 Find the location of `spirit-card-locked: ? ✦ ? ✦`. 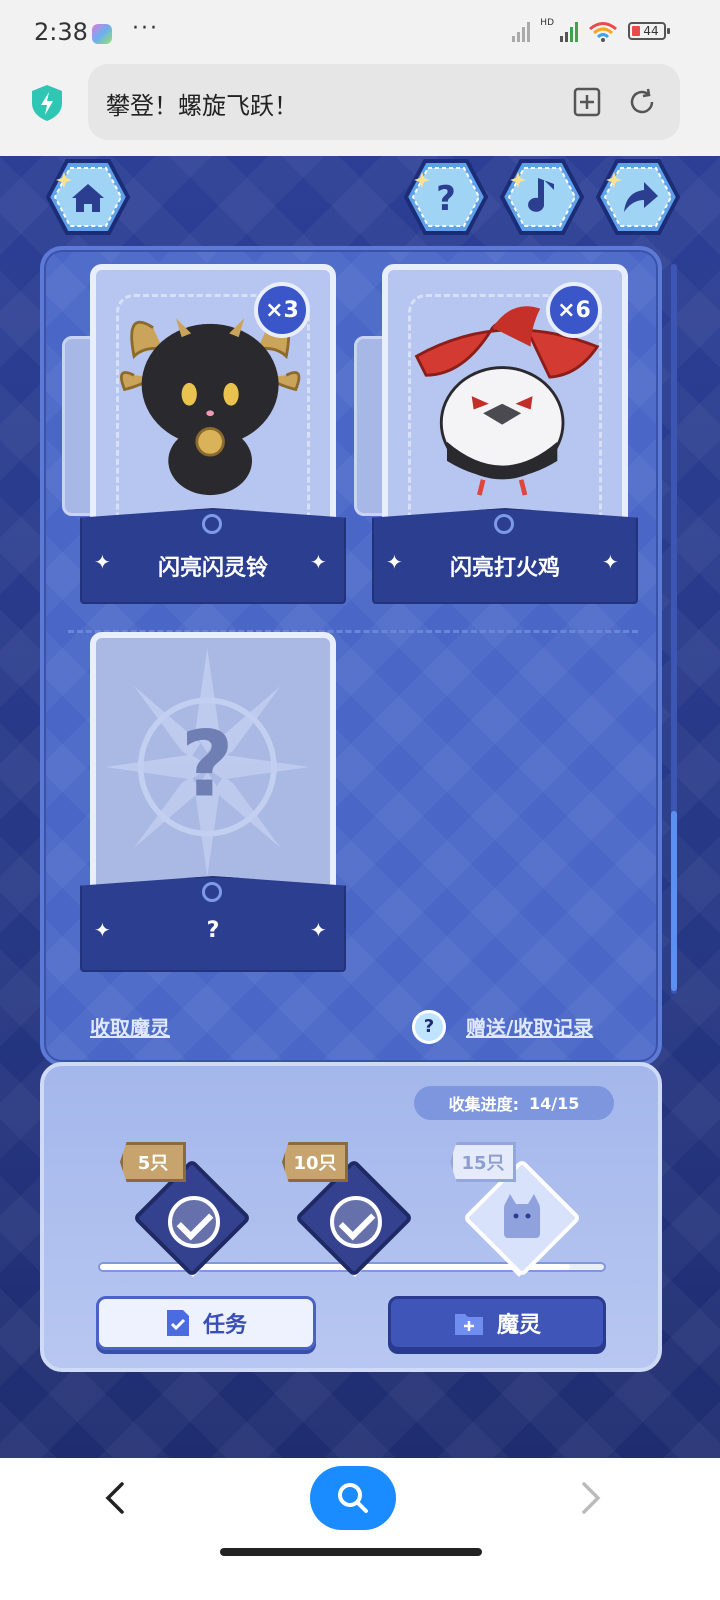

spirit-card-locked: ? ✦ ? ✦ is located at coordinates (214, 802).